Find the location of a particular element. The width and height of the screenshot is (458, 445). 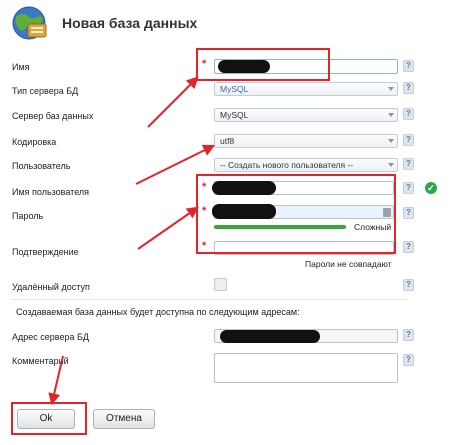

server-address-help-icon: ? is located at coordinates (408, 335).